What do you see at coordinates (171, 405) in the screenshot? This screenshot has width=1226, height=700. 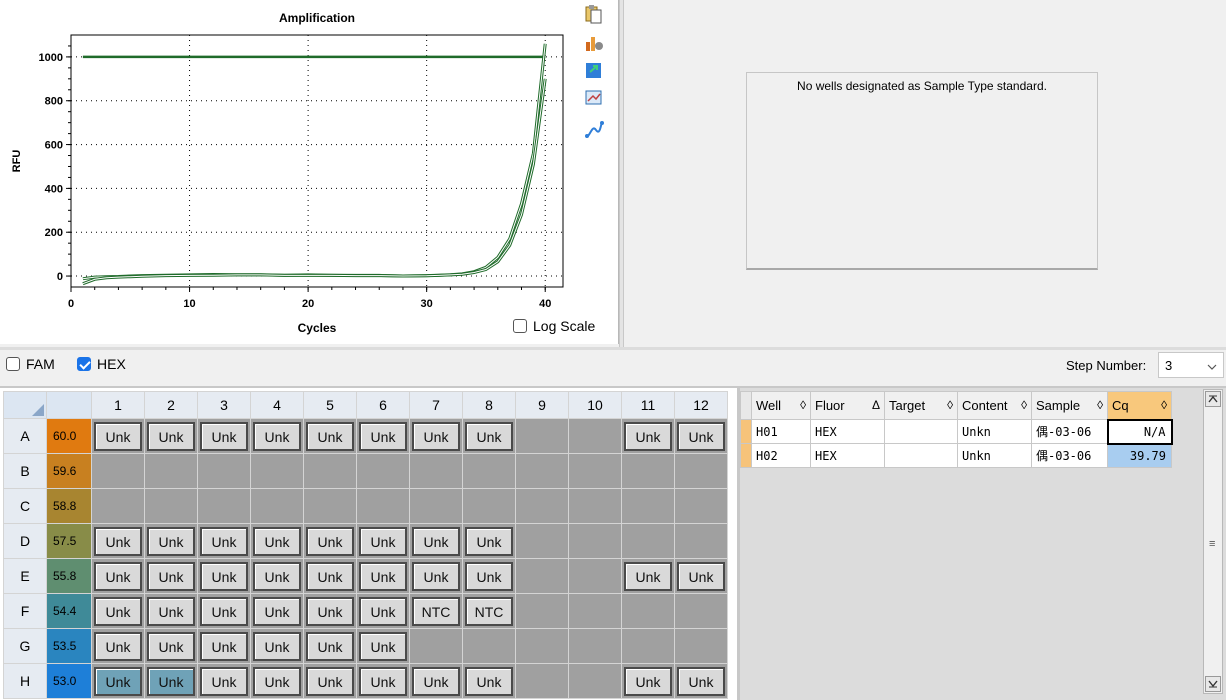 I see `plate-column-header: 2` at bounding box center [171, 405].